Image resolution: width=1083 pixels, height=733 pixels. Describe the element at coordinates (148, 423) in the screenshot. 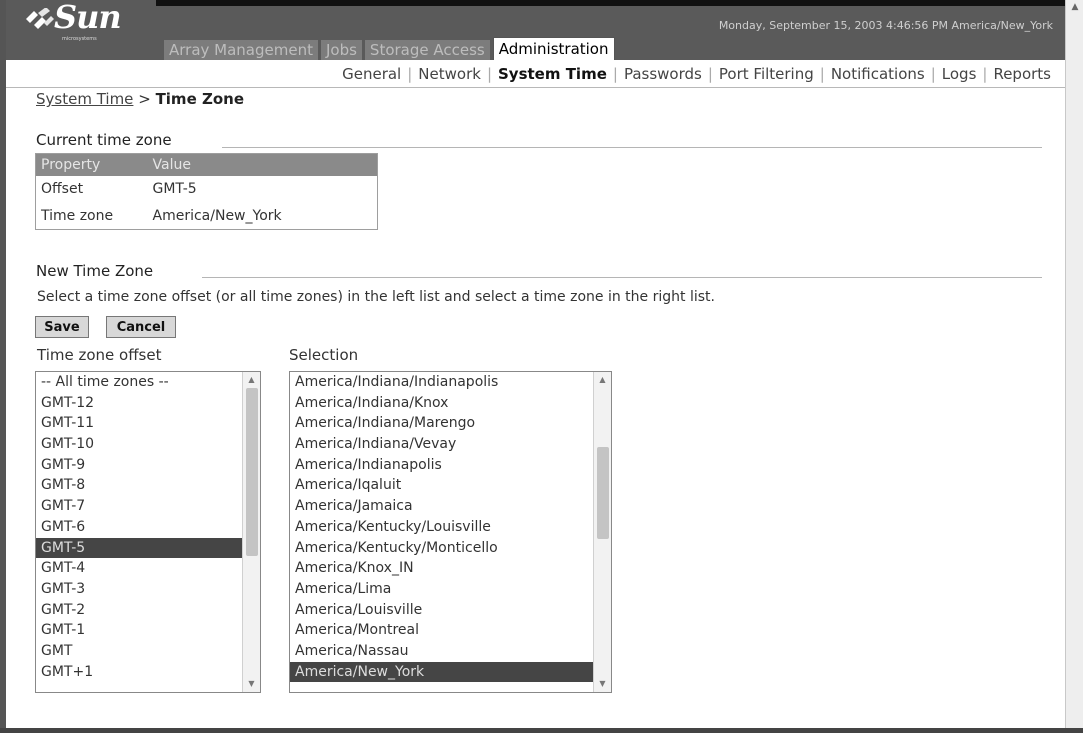

I see `list-item: GMT-11` at that location.